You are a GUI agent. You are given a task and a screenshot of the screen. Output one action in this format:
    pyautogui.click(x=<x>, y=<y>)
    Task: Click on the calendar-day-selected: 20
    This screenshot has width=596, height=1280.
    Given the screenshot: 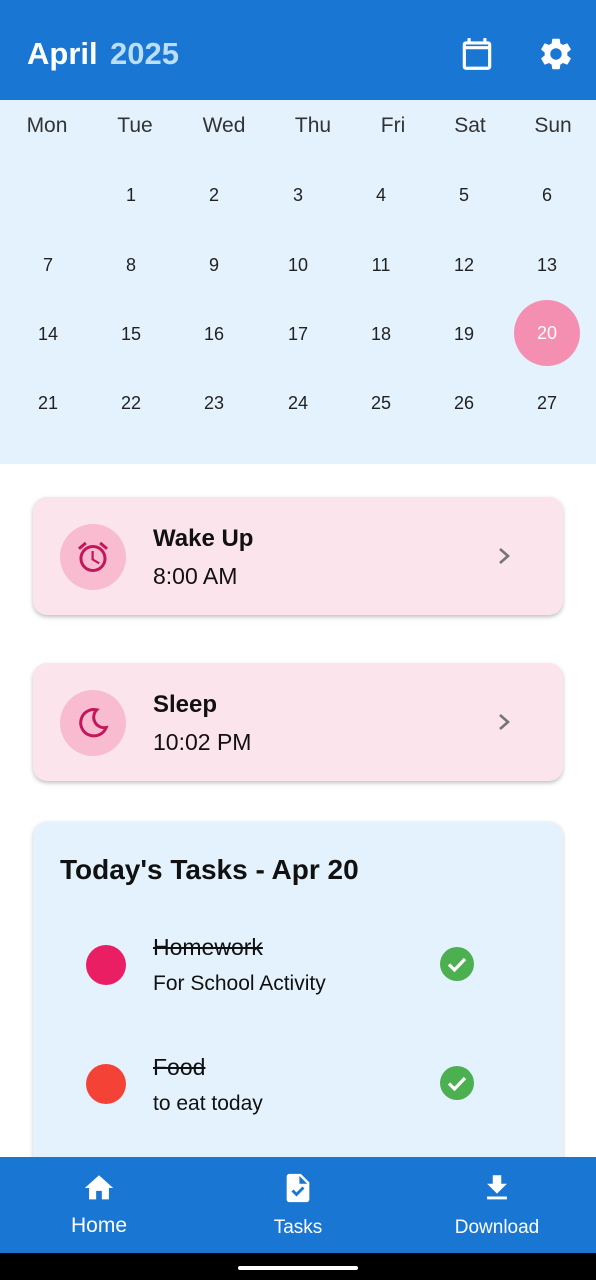 What is the action you would take?
    pyautogui.click(x=547, y=333)
    